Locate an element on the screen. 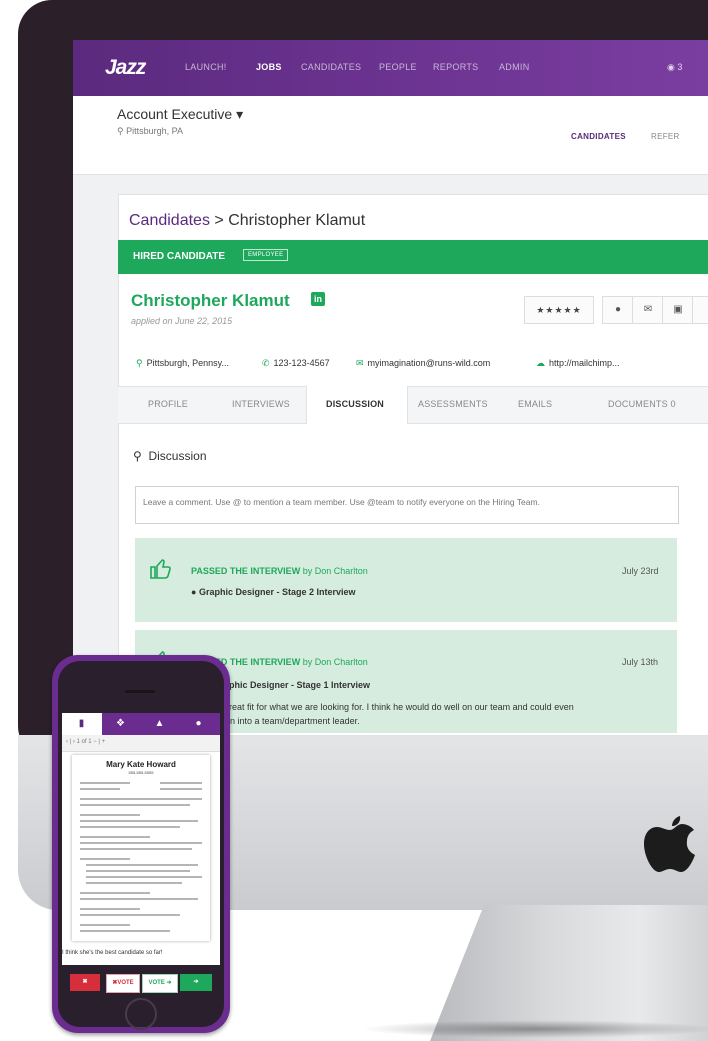  job-title: Account Executive ▾ is located at coordinates (180, 114).